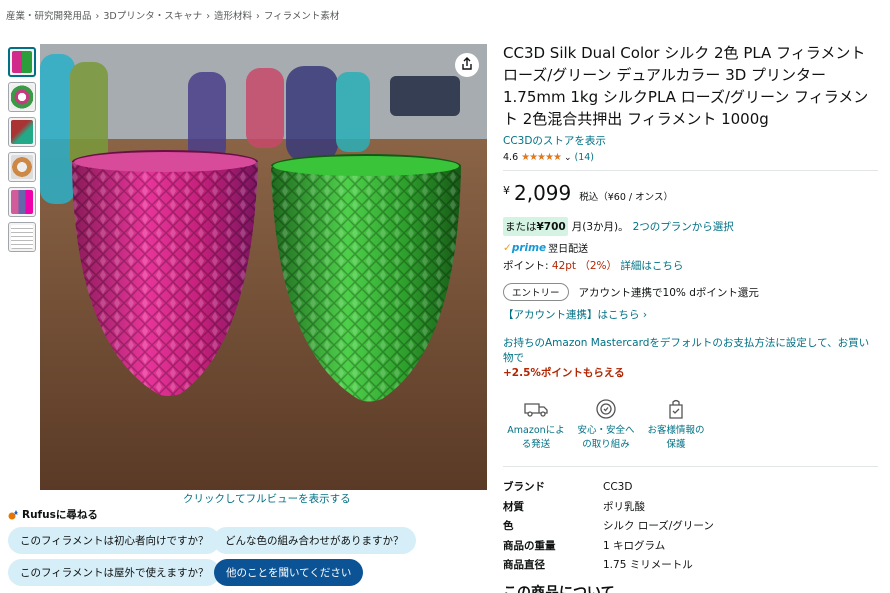 The height and width of the screenshot is (593, 890). I want to click on spec-row: 色シルク ローズ/グリーン, so click(608, 526).